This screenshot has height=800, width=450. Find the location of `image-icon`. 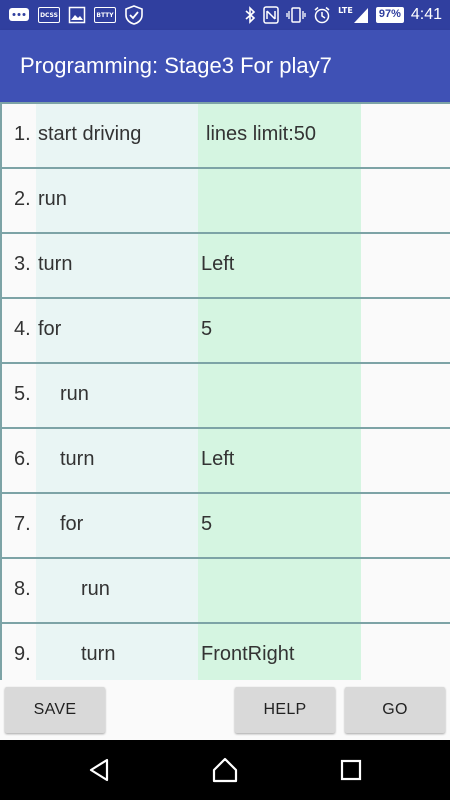

image-icon is located at coordinates (77, 15).